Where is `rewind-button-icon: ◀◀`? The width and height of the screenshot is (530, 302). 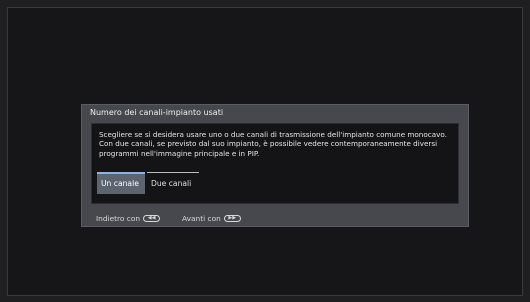
rewind-button-icon: ◀◀ is located at coordinates (152, 218).